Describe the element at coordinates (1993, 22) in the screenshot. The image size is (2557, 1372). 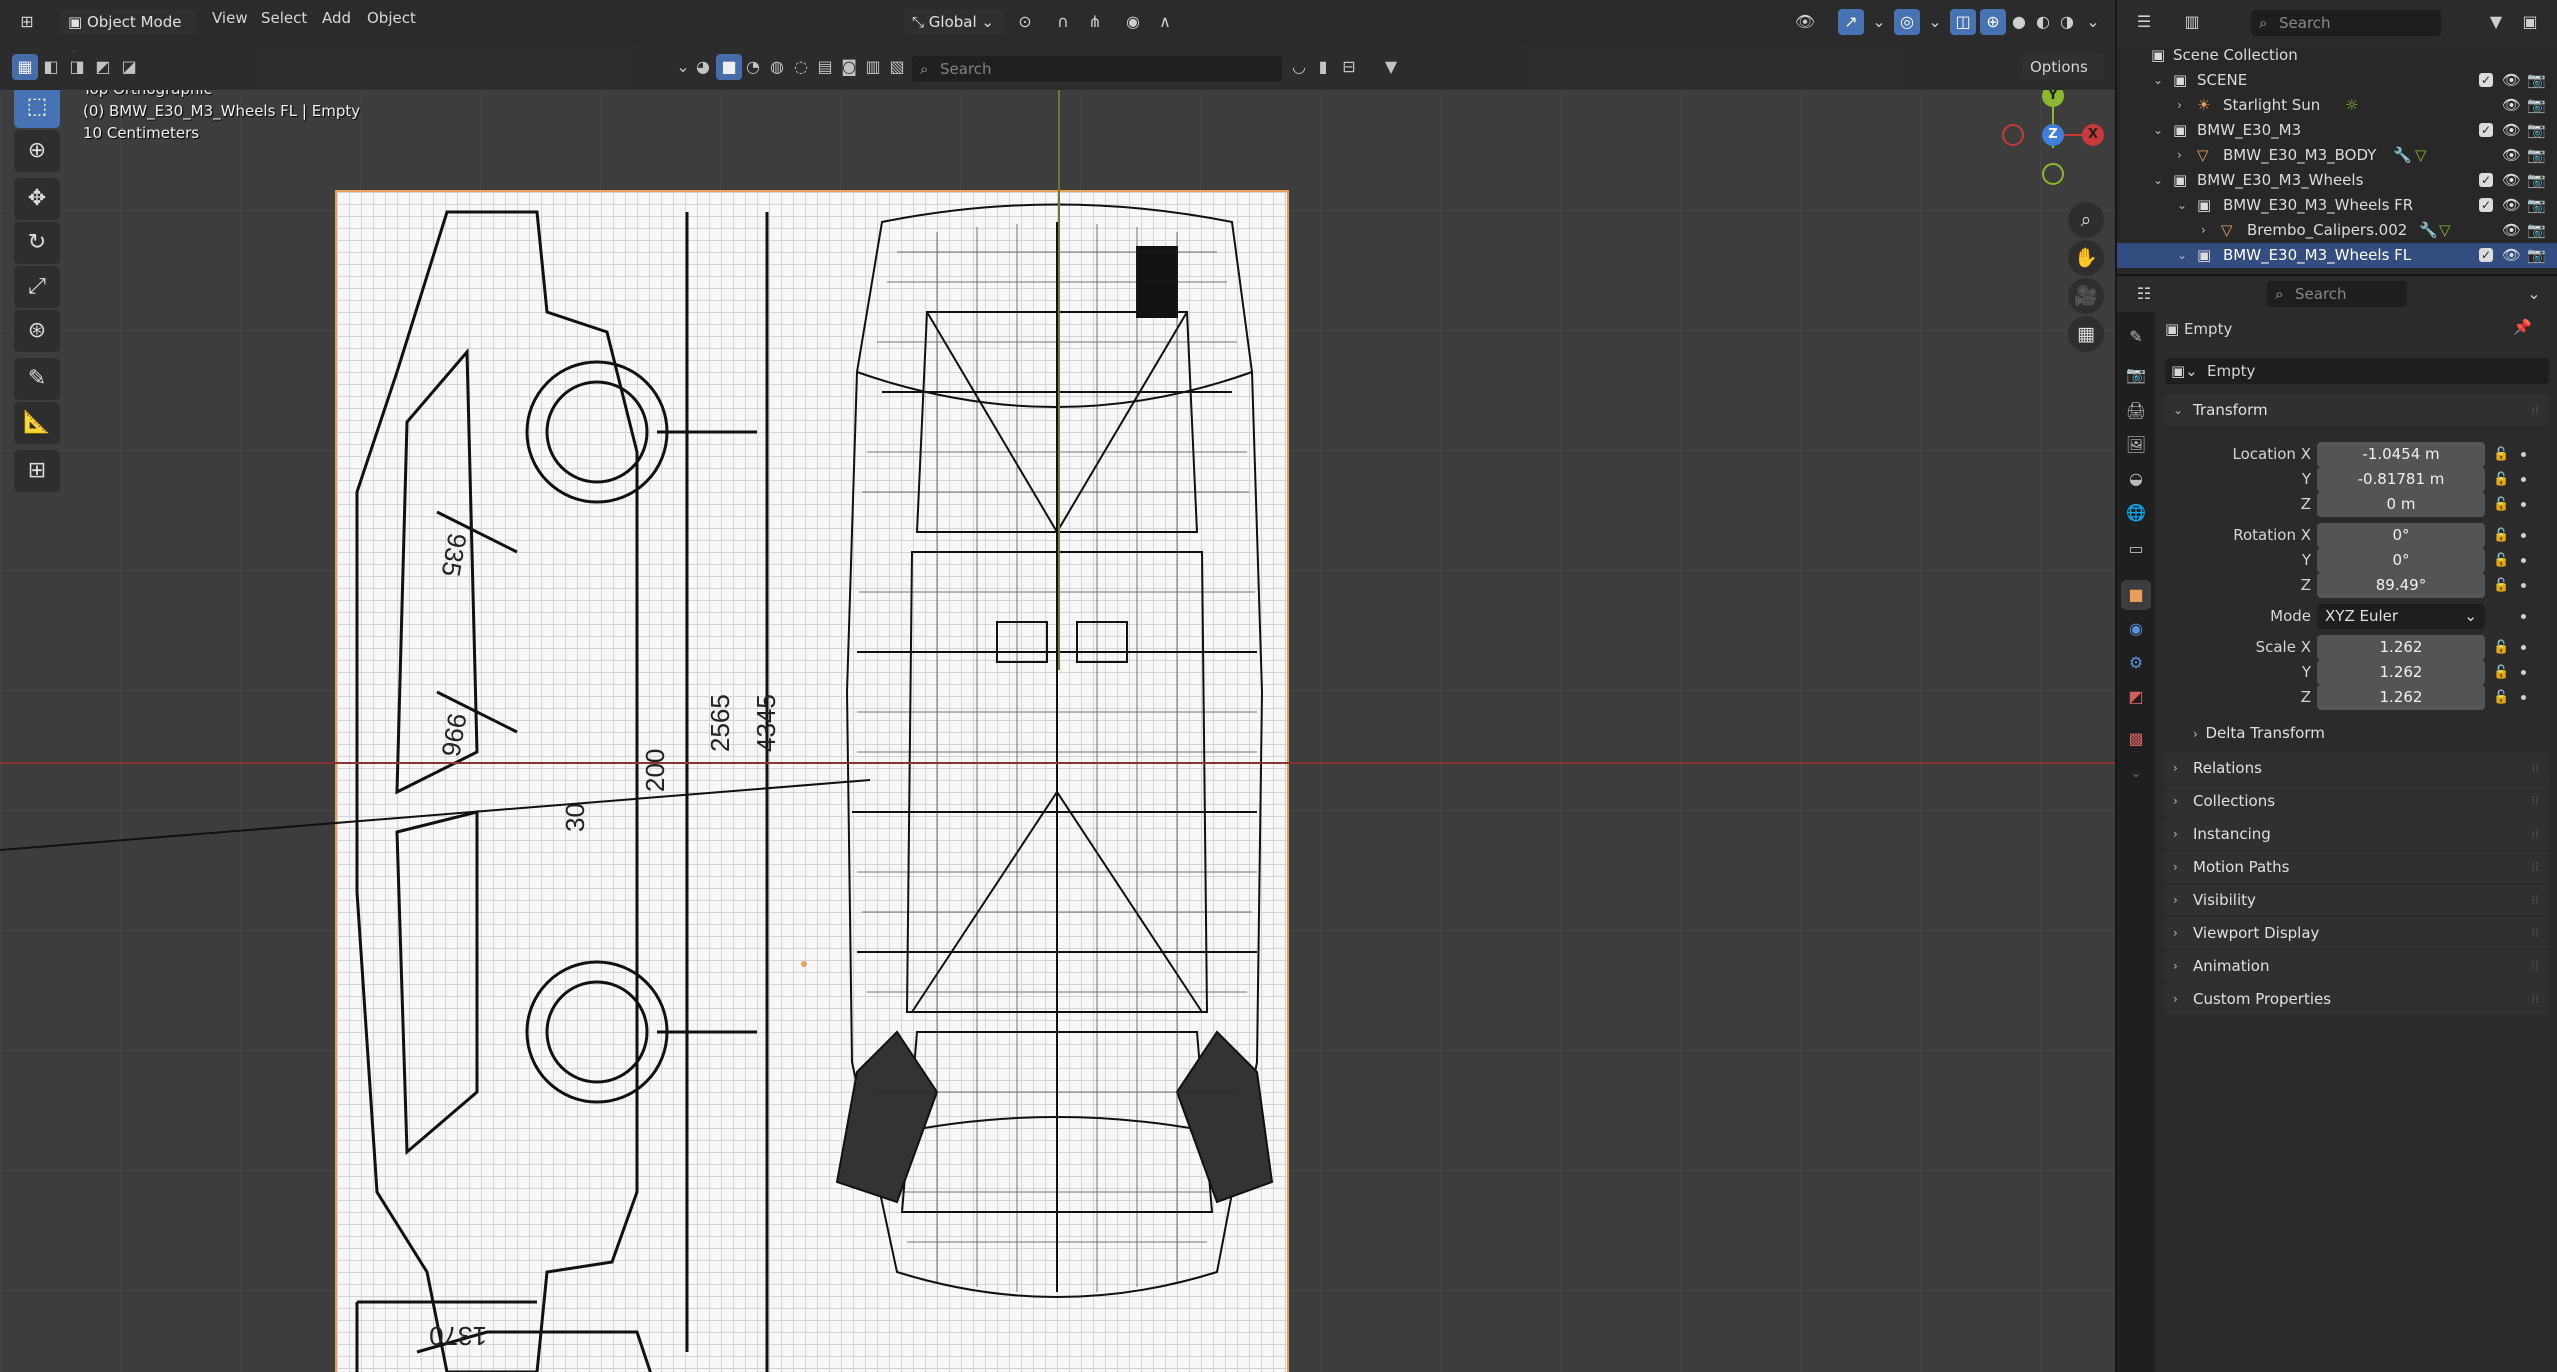
I see `wireframe-shading-icon: ⊕` at that location.